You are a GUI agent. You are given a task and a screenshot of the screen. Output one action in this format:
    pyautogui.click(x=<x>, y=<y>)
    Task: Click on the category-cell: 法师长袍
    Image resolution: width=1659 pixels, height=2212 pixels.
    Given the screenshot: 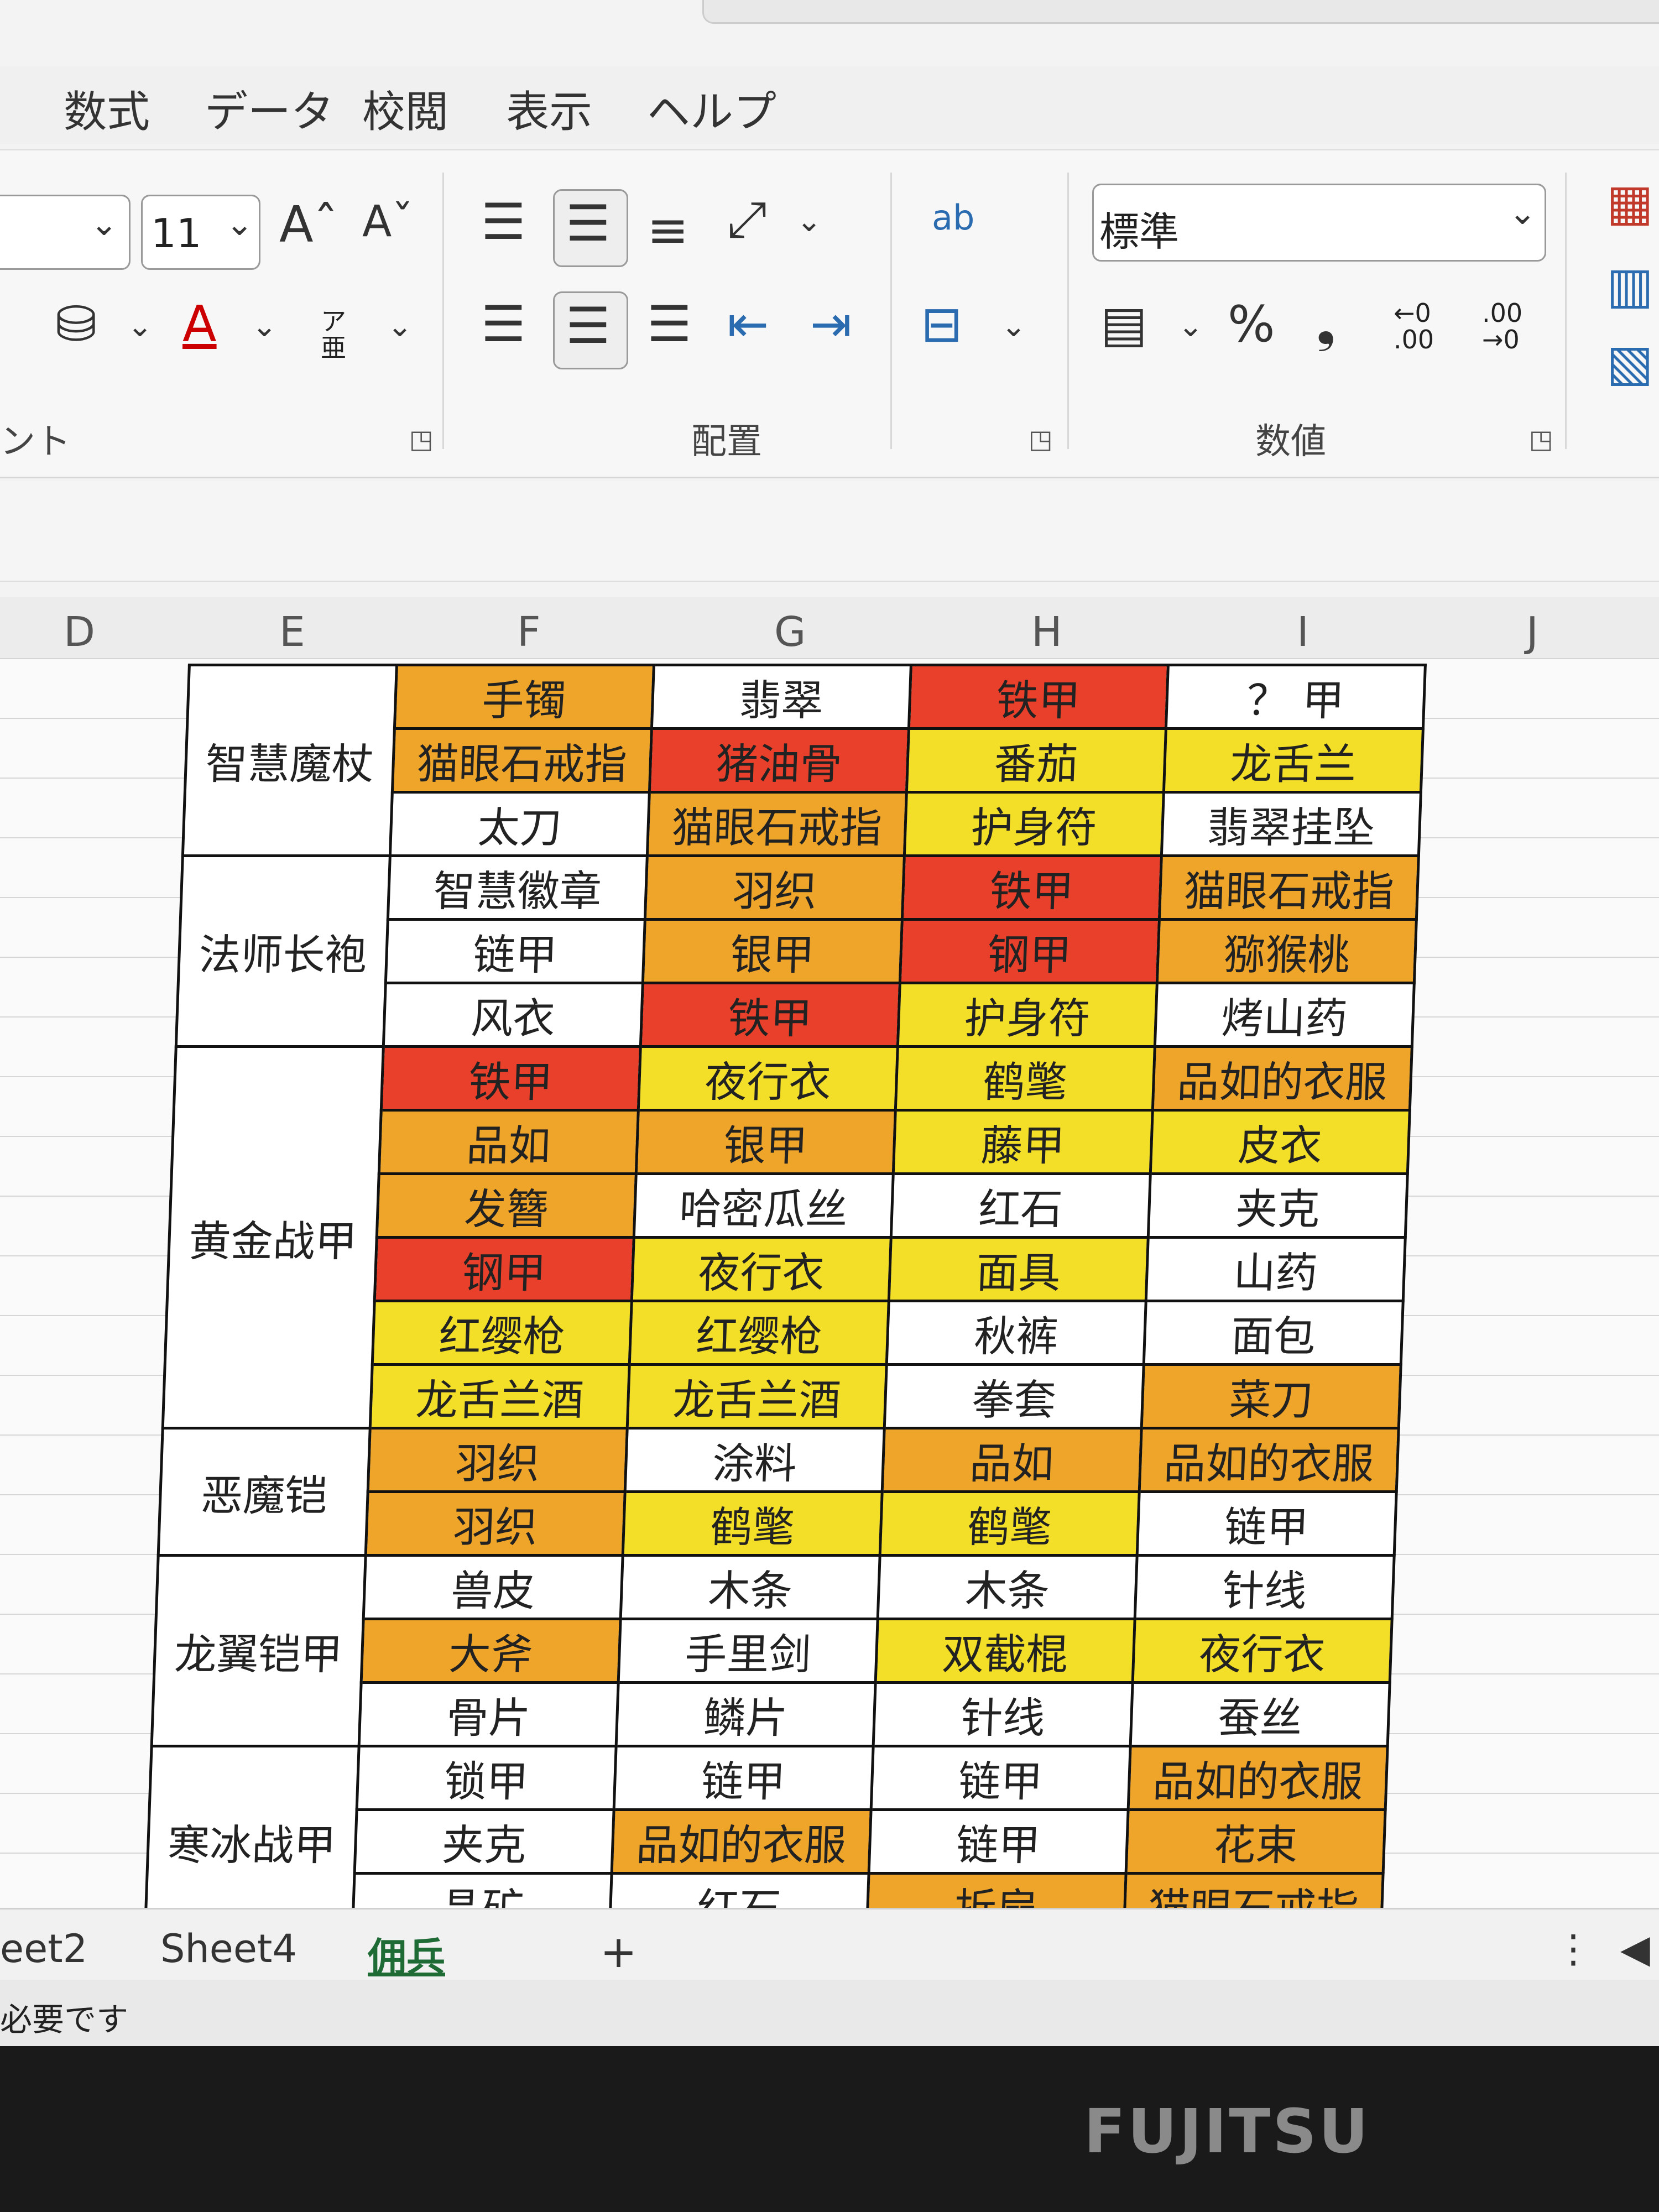 What is the action you would take?
    pyautogui.click(x=283, y=951)
    